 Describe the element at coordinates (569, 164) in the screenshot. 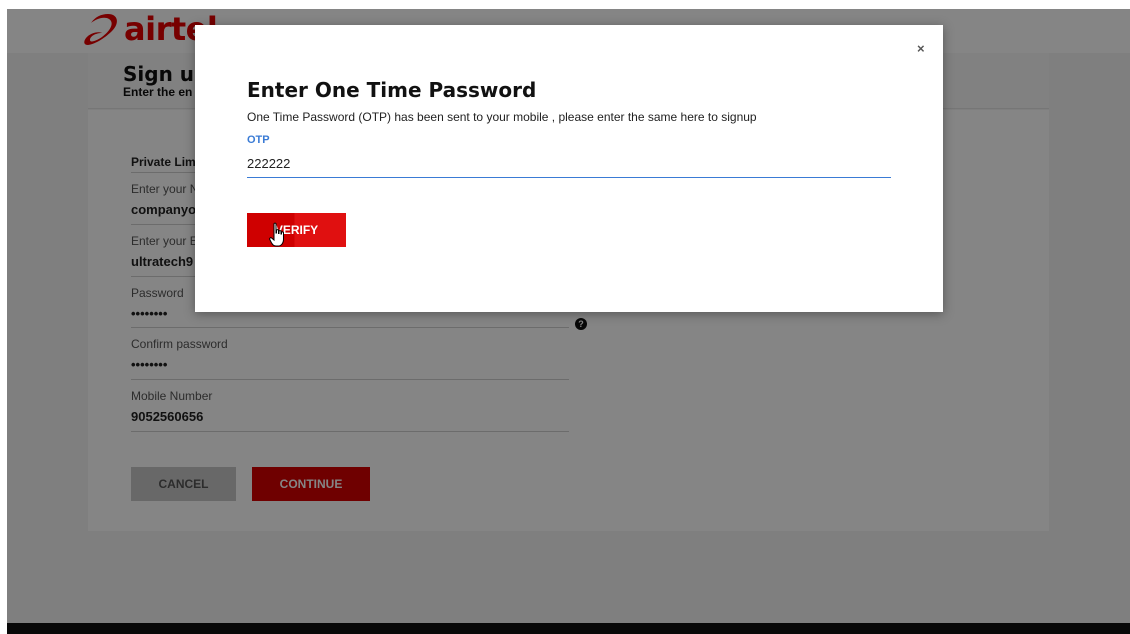

I see `otp-input` at that location.